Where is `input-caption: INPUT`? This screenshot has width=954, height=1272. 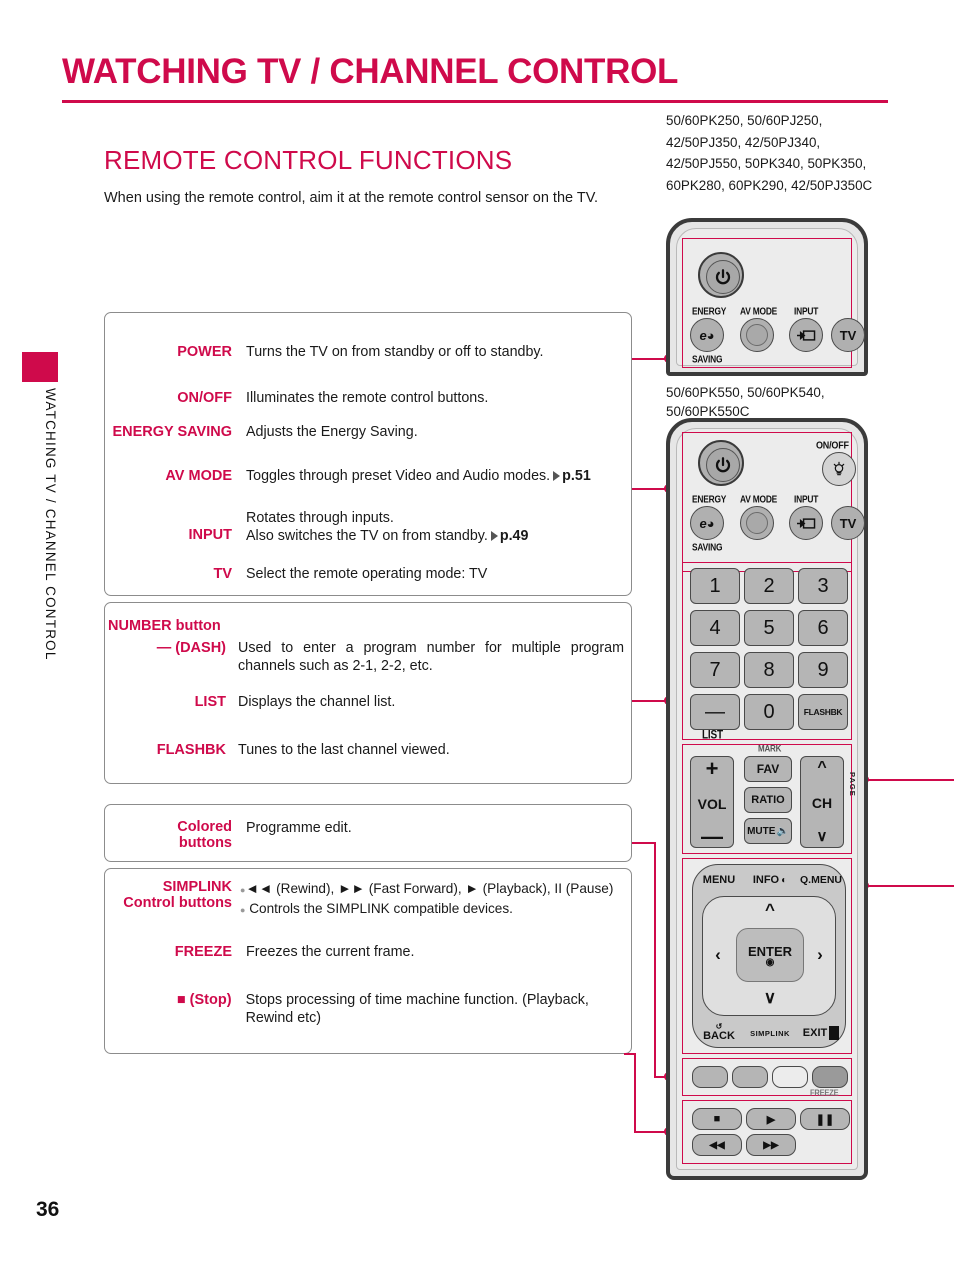 input-caption: INPUT is located at coordinates (806, 499).